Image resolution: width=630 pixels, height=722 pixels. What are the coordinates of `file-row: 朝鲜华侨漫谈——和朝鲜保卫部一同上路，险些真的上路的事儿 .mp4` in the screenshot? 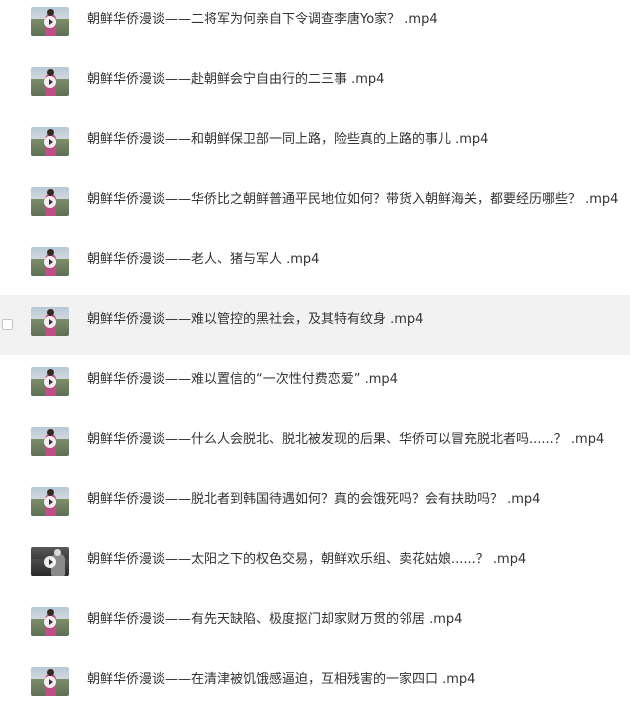 It's located at (315, 145).